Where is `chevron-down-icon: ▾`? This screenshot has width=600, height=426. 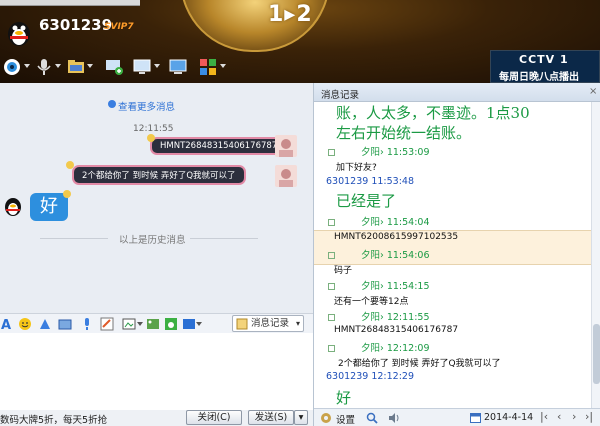
chevron-down-icon: ▾ is located at coordinates (297, 323).